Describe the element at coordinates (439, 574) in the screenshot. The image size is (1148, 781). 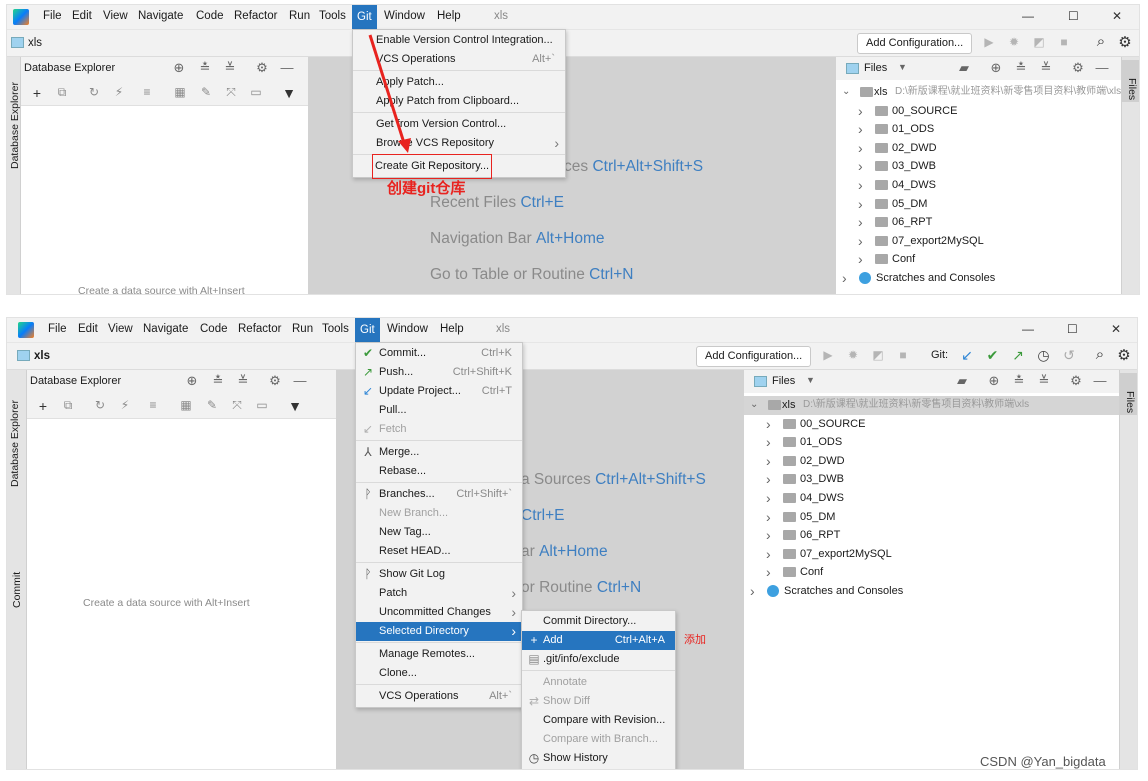
I see `menu-item-show-git-log: ᚹ Show Git Log` at that location.